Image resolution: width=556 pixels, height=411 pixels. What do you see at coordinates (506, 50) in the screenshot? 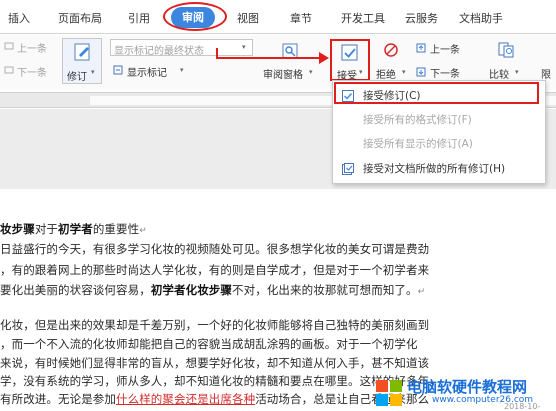
I see `compare-icon` at bounding box center [506, 50].